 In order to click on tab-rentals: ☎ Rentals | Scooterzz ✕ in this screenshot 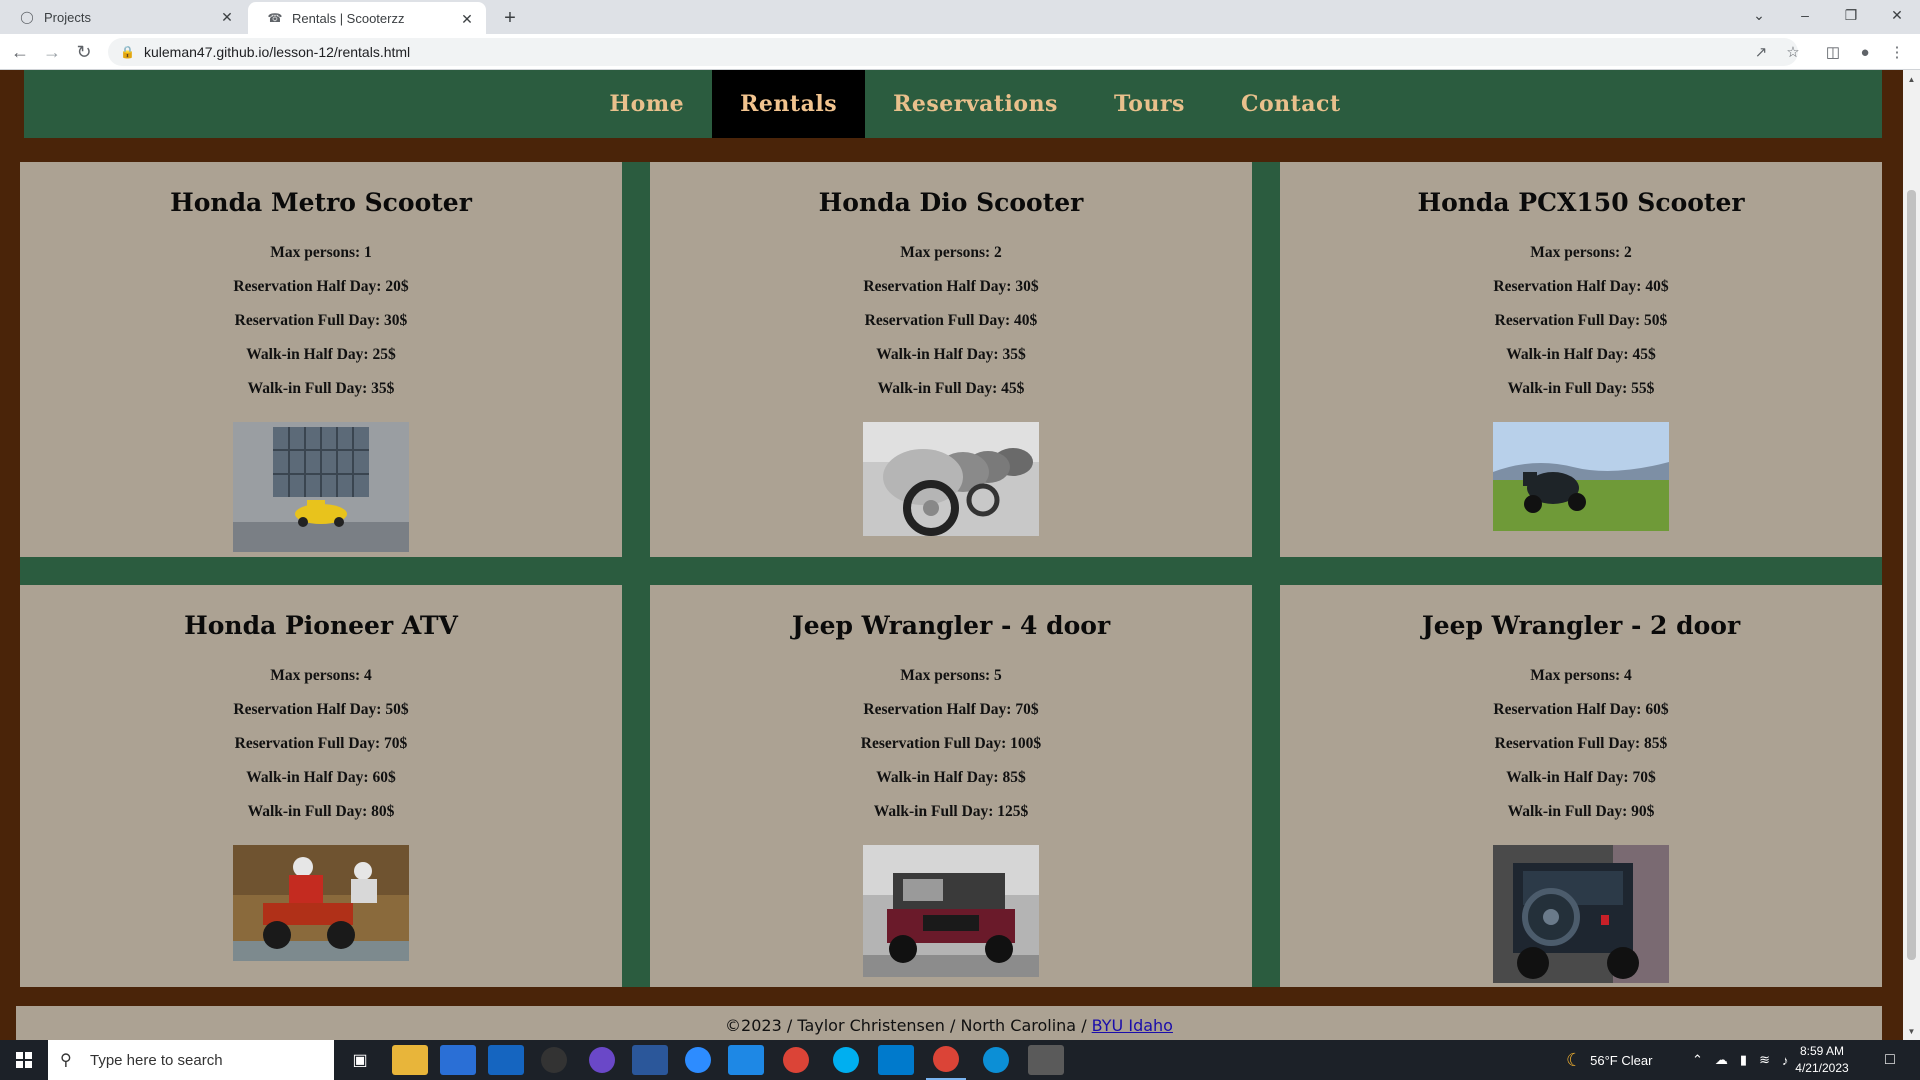, I will do `click(367, 18)`.